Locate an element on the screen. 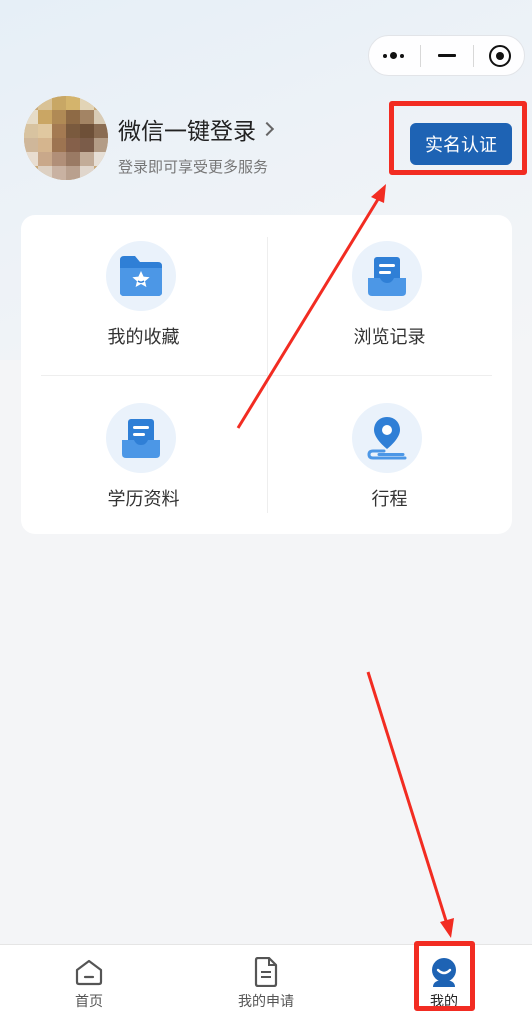 The image size is (532, 1014). history-icon-bg is located at coordinates (387, 276).